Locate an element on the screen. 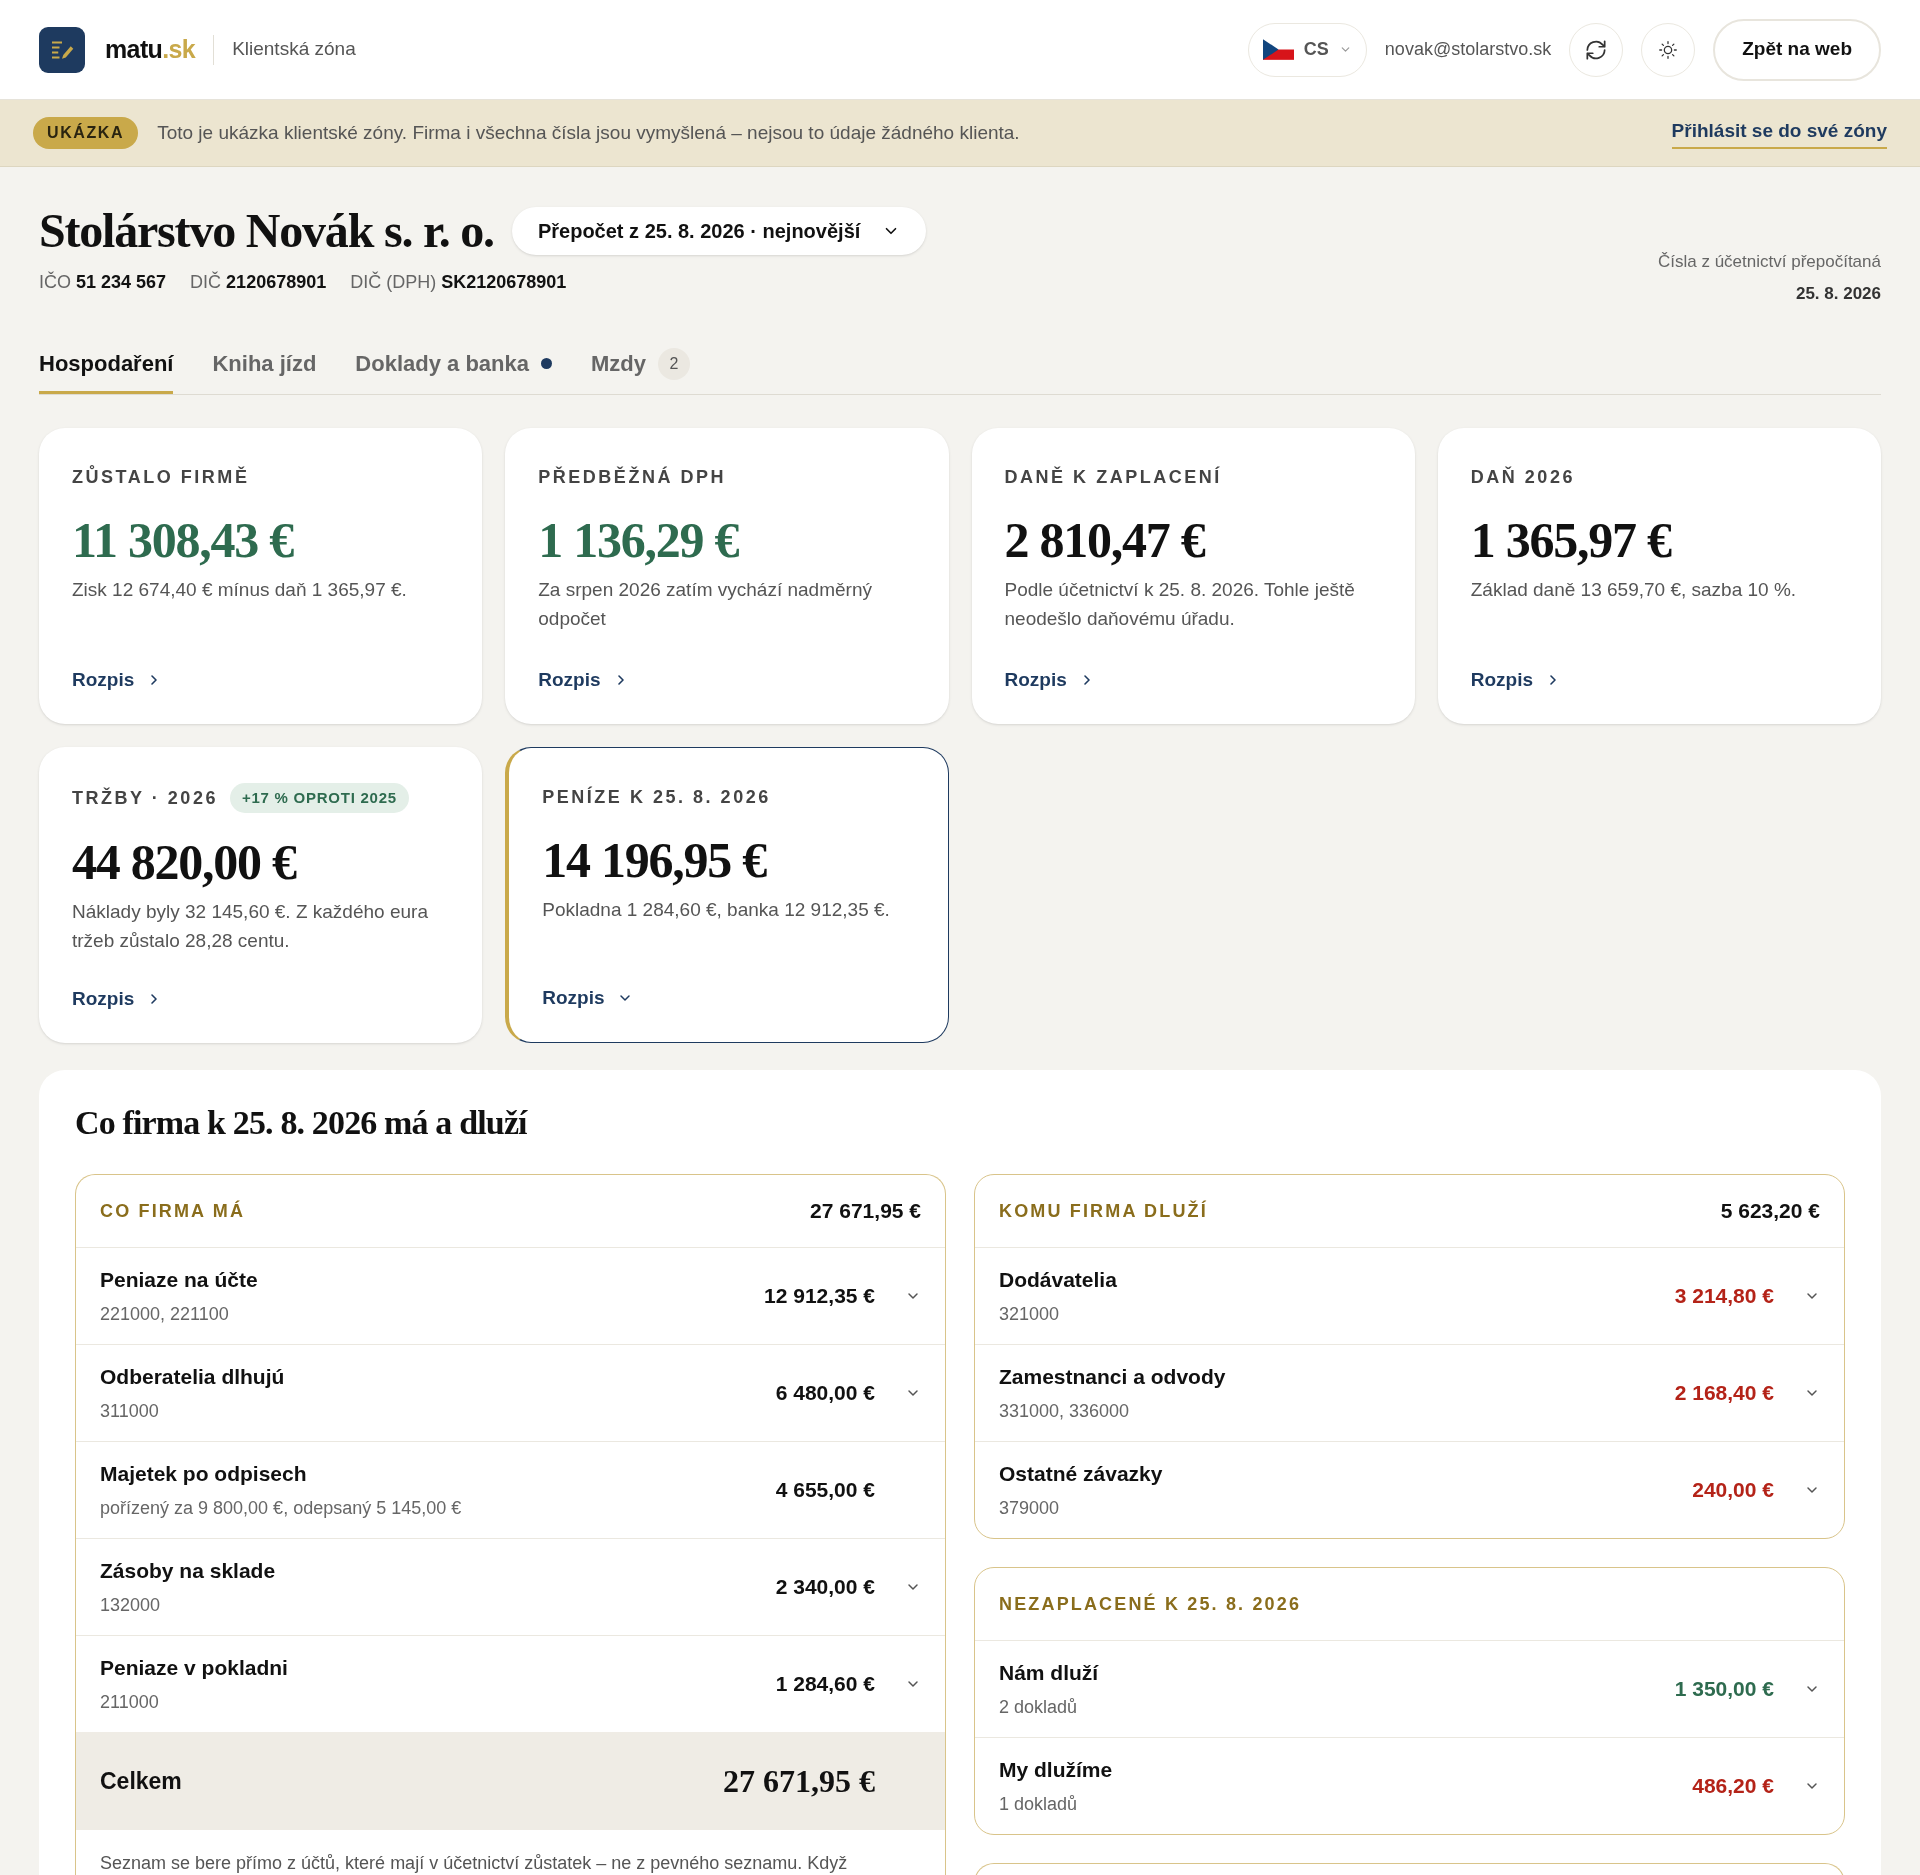 The image size is (1920, 1875). card-note: Podle účetnictví k 25. 8. 2026. Tohle ještě neodešlo daňovému úřadu. is located at coordinates (1180, 604).